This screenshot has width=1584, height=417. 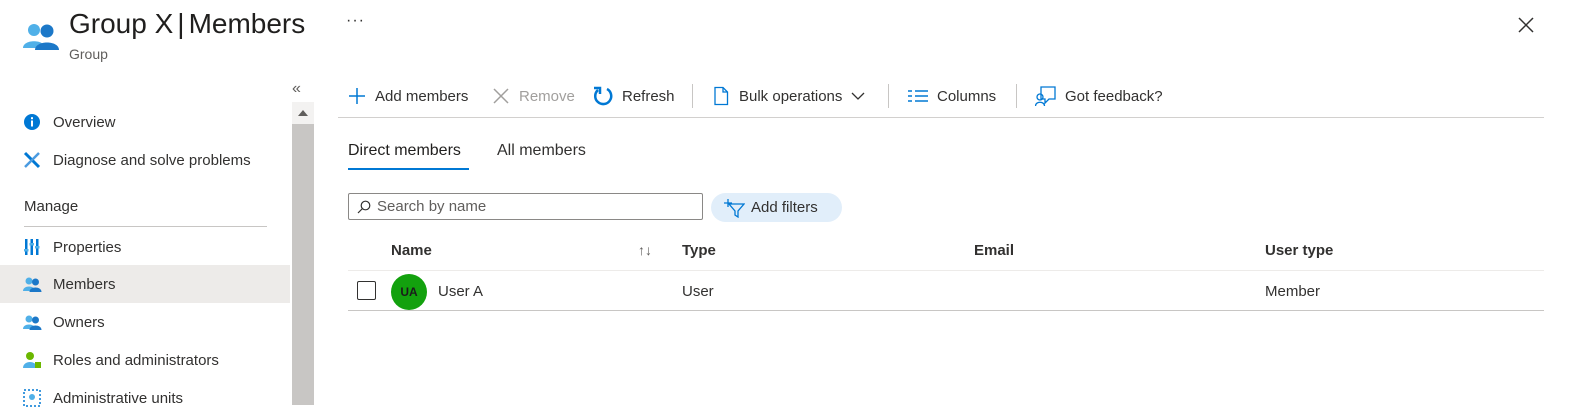 What do you see at coordinates (32, 160) in the screenshot?
I see `wrench-icon` at bounding box center [32, 160].